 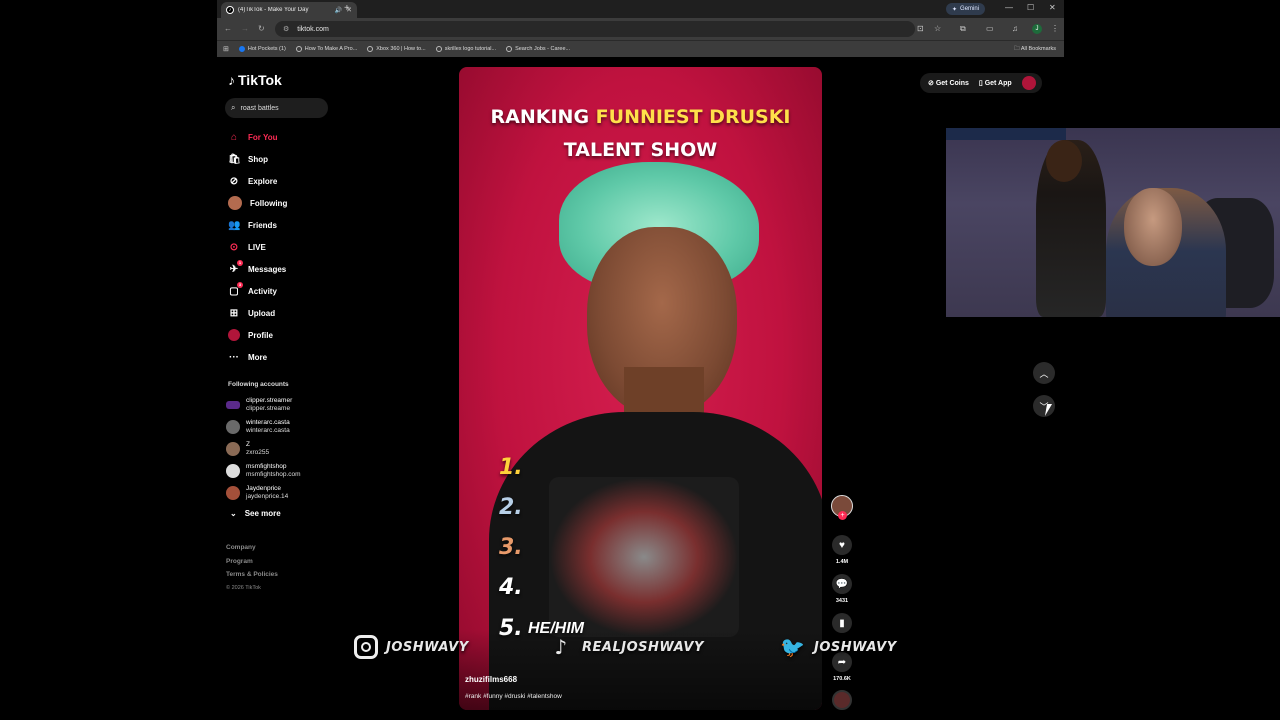 What do you see at coordinates (233, 513) in the screenshot?
I see `chevron-down-icon: ⌄` at bounding box center [233, 513].